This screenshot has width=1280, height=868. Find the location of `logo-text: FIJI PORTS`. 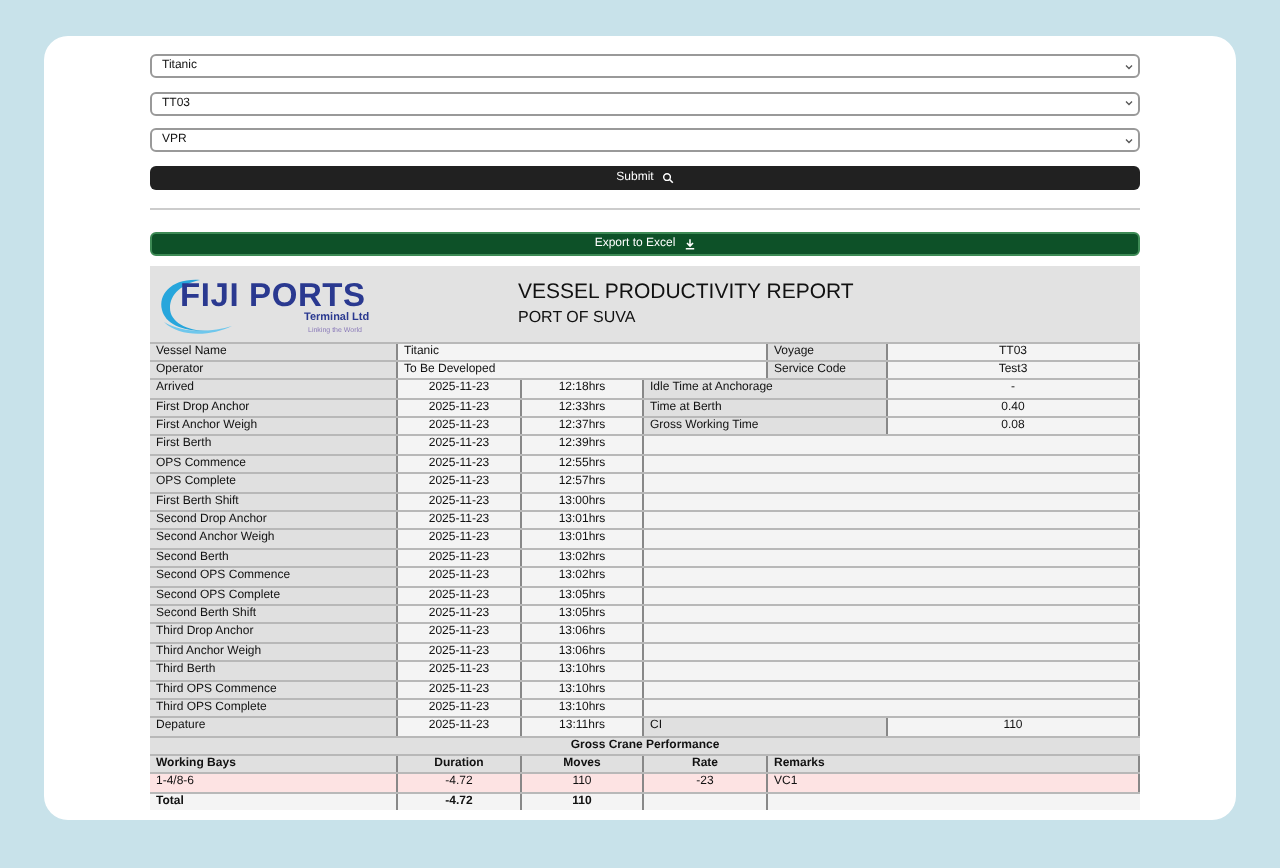

logo-text: FIJI PORTS is located at coordinates (273, 295).